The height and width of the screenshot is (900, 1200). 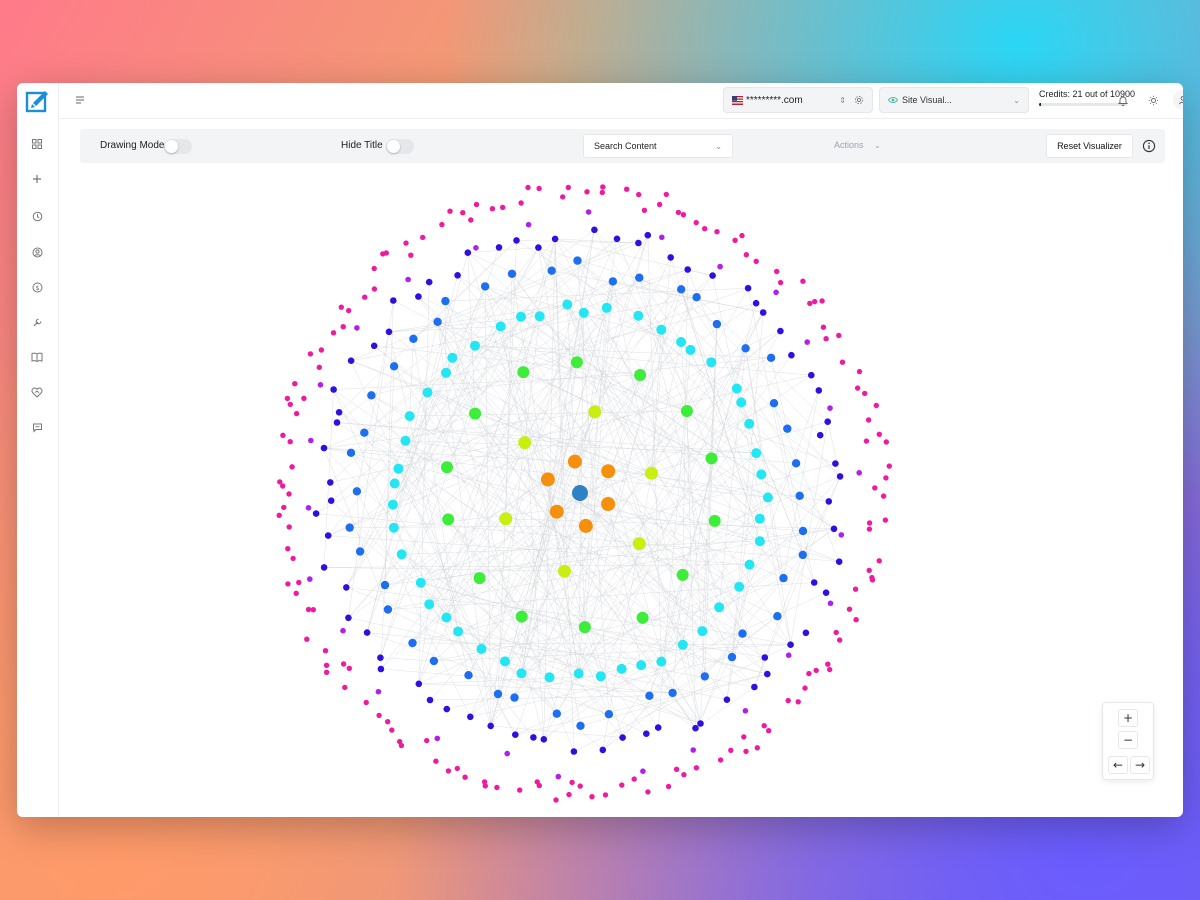 What do you see at coordinates (37, 287) in the screenshot?
I see `dollar-icon: $` at bounding box center [37, 287].